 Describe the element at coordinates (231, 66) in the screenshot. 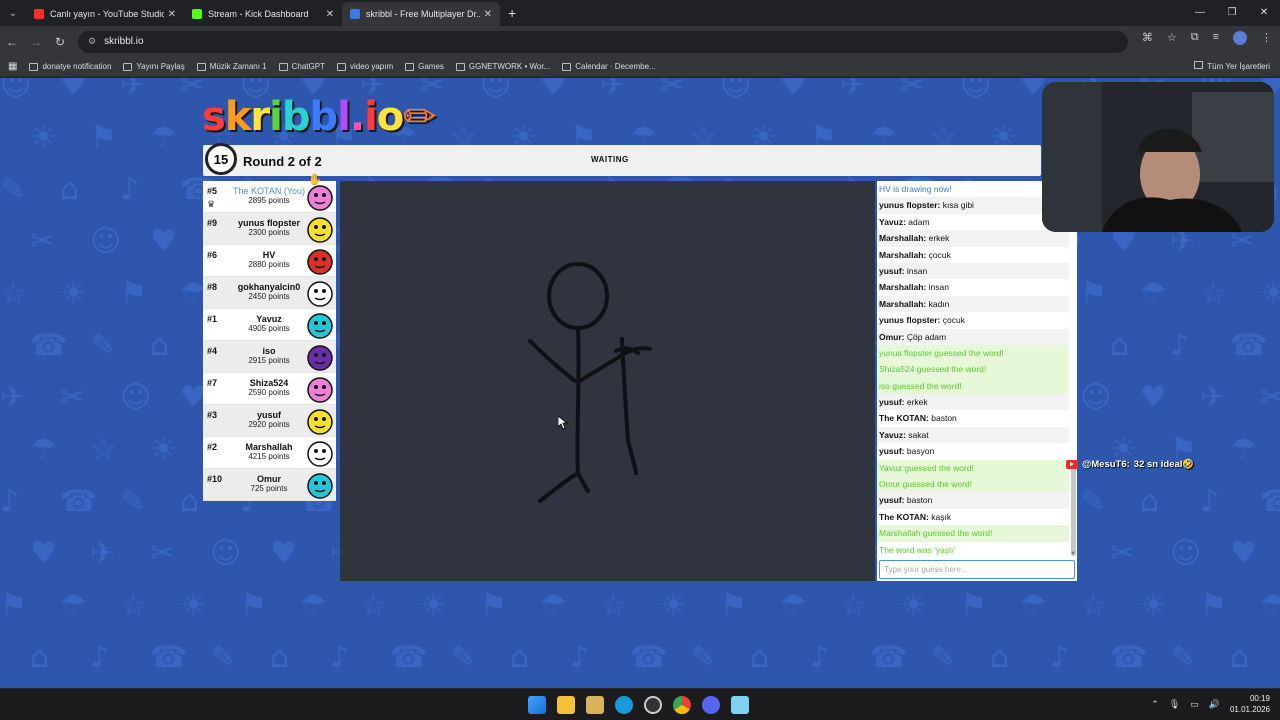

I see `bookmark-item: Müzik Zamanı 1` at that location.